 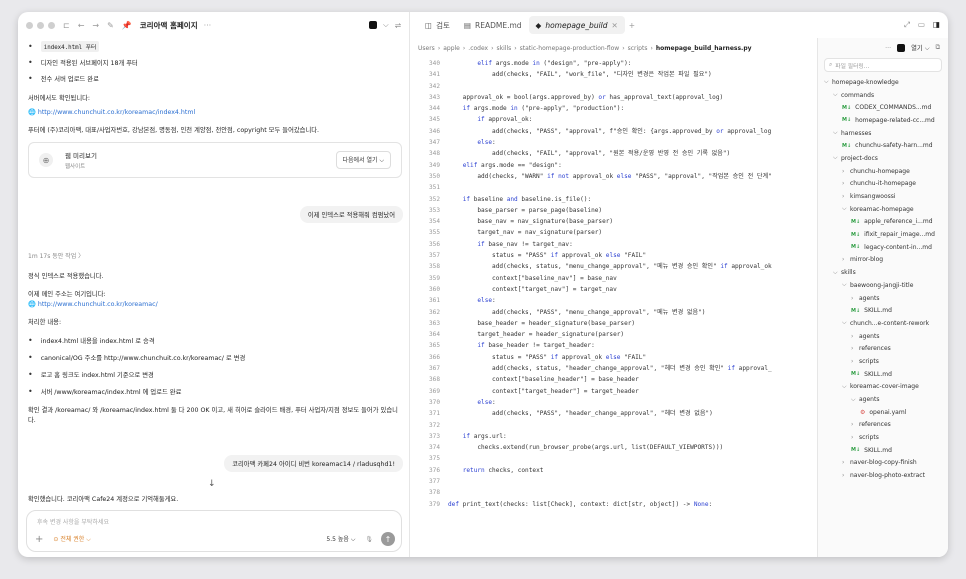 What do you see at coordinates (363, 160) in the screenshot?
I see `open-in-button: 다음에서 열기 ⌵` at bounding box center [363, 160].